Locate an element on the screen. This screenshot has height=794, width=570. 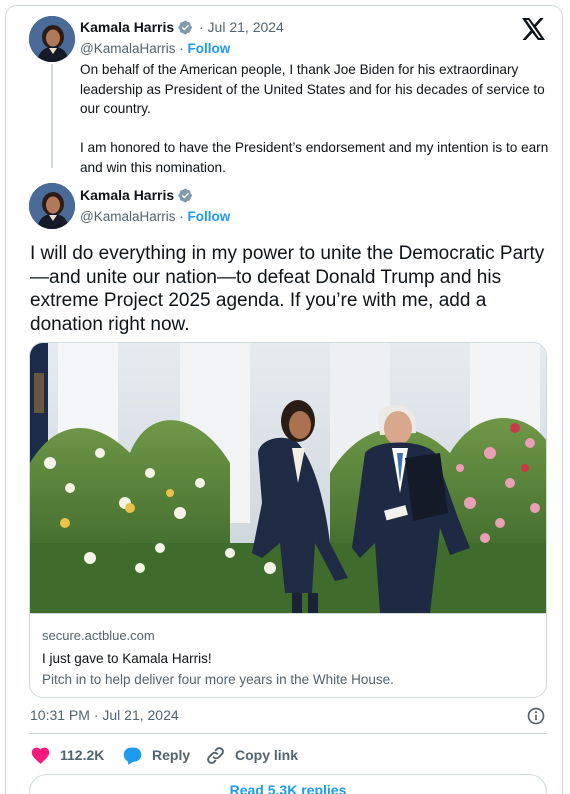
like-button: 112.2K is located at coordinates (67, 755).